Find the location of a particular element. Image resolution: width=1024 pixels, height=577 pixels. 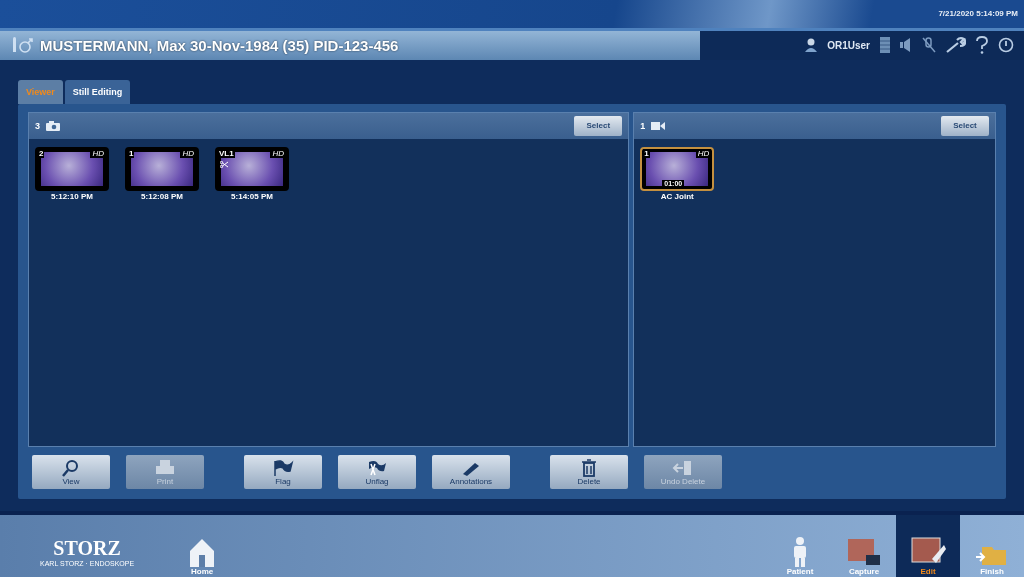

tab: Still Editing is located at coordinates (97, 92).